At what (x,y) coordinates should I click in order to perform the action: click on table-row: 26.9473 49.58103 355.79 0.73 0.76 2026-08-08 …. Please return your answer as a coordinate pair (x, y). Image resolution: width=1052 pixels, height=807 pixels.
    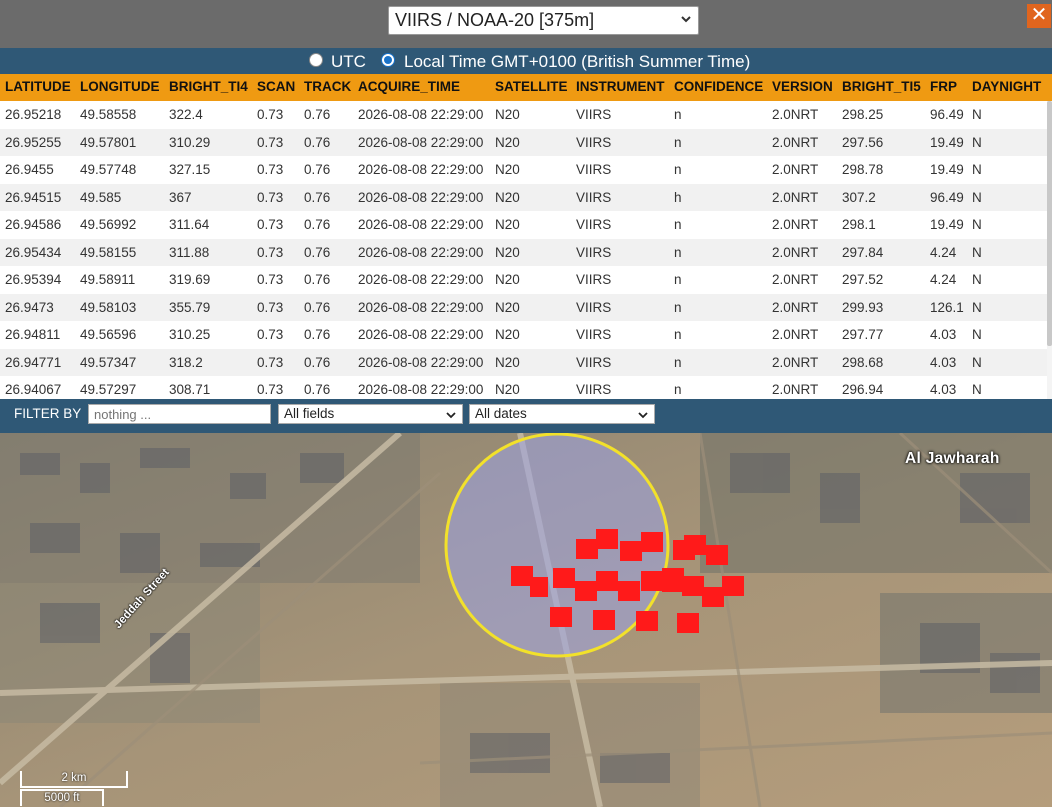
    Looking at the image, I should click on (523, 307).